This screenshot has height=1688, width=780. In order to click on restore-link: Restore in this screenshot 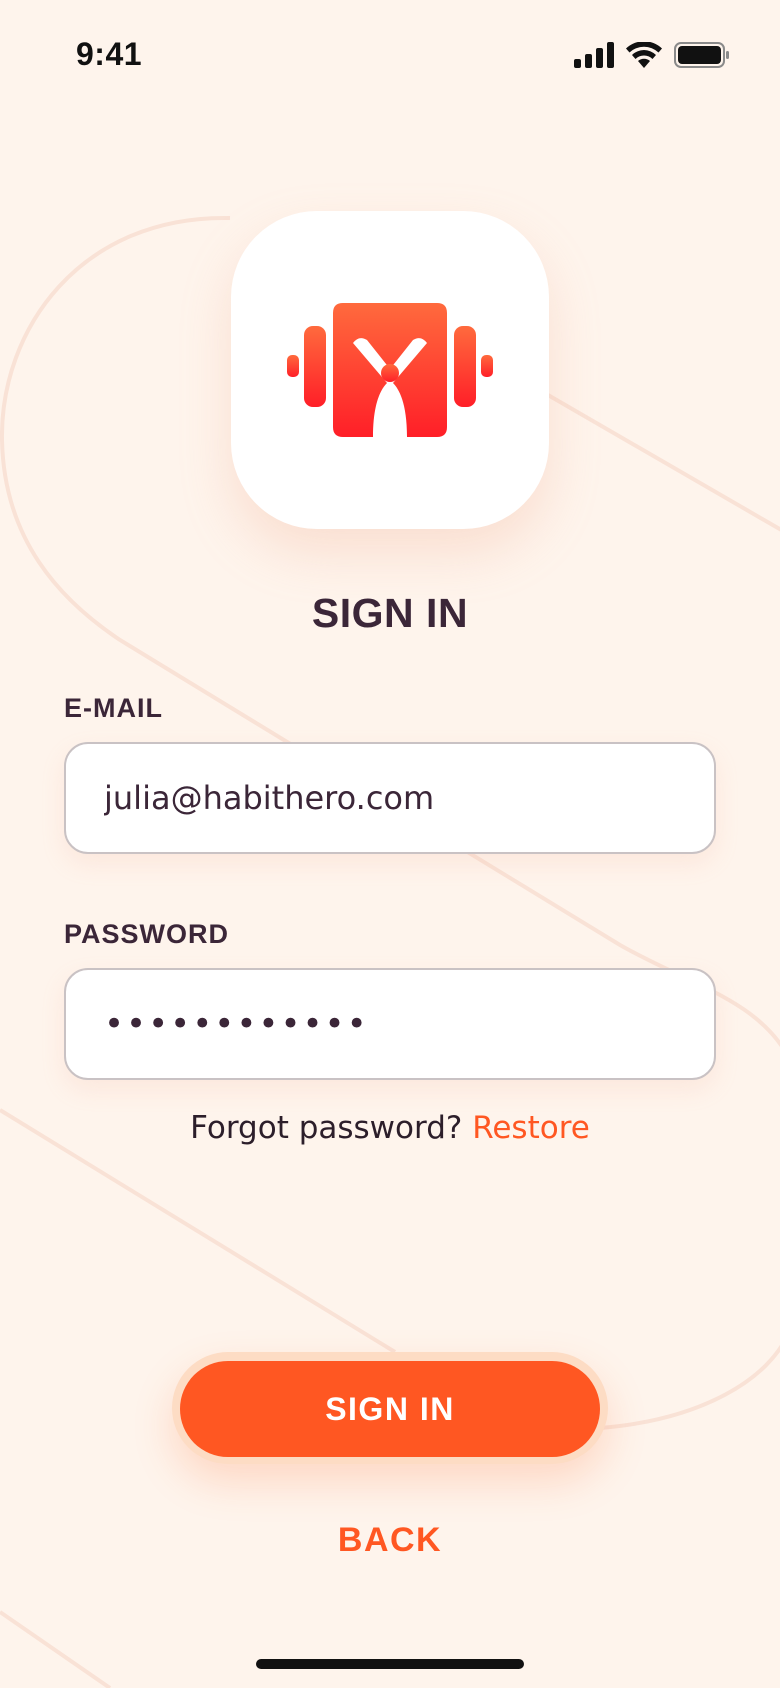, I will do `click(531, 1128)`.